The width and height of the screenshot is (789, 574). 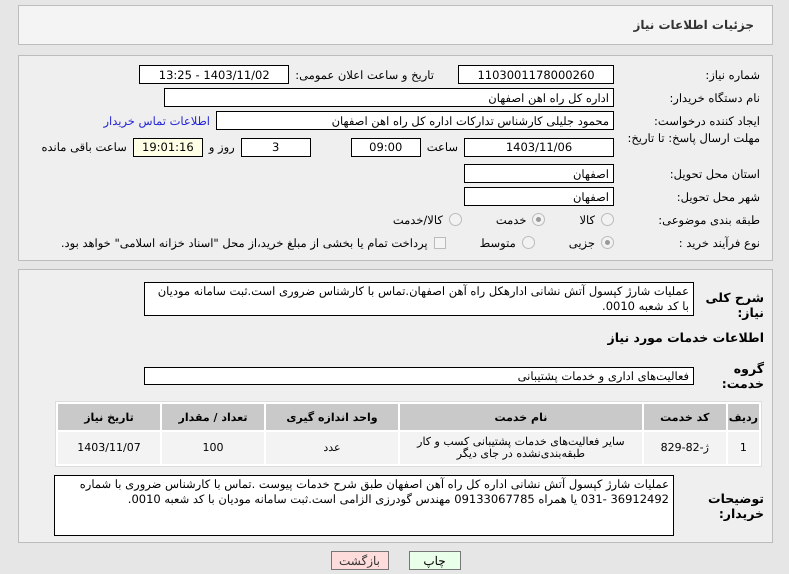 What do you see at coordinates (714, 97) in the screenshot?
I see `field-label: نام دستگاه خریدار:` at bounding box center [714, 97].